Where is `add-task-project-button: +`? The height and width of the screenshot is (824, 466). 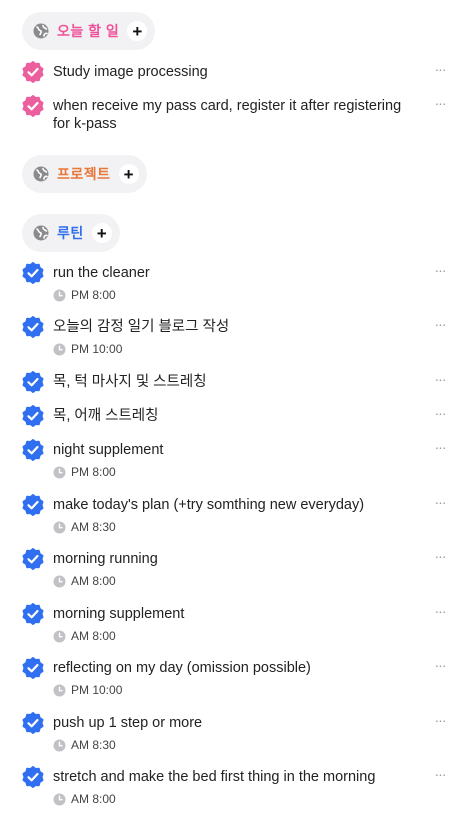 add-task-project-button: + is located at coordinates (128, 174).